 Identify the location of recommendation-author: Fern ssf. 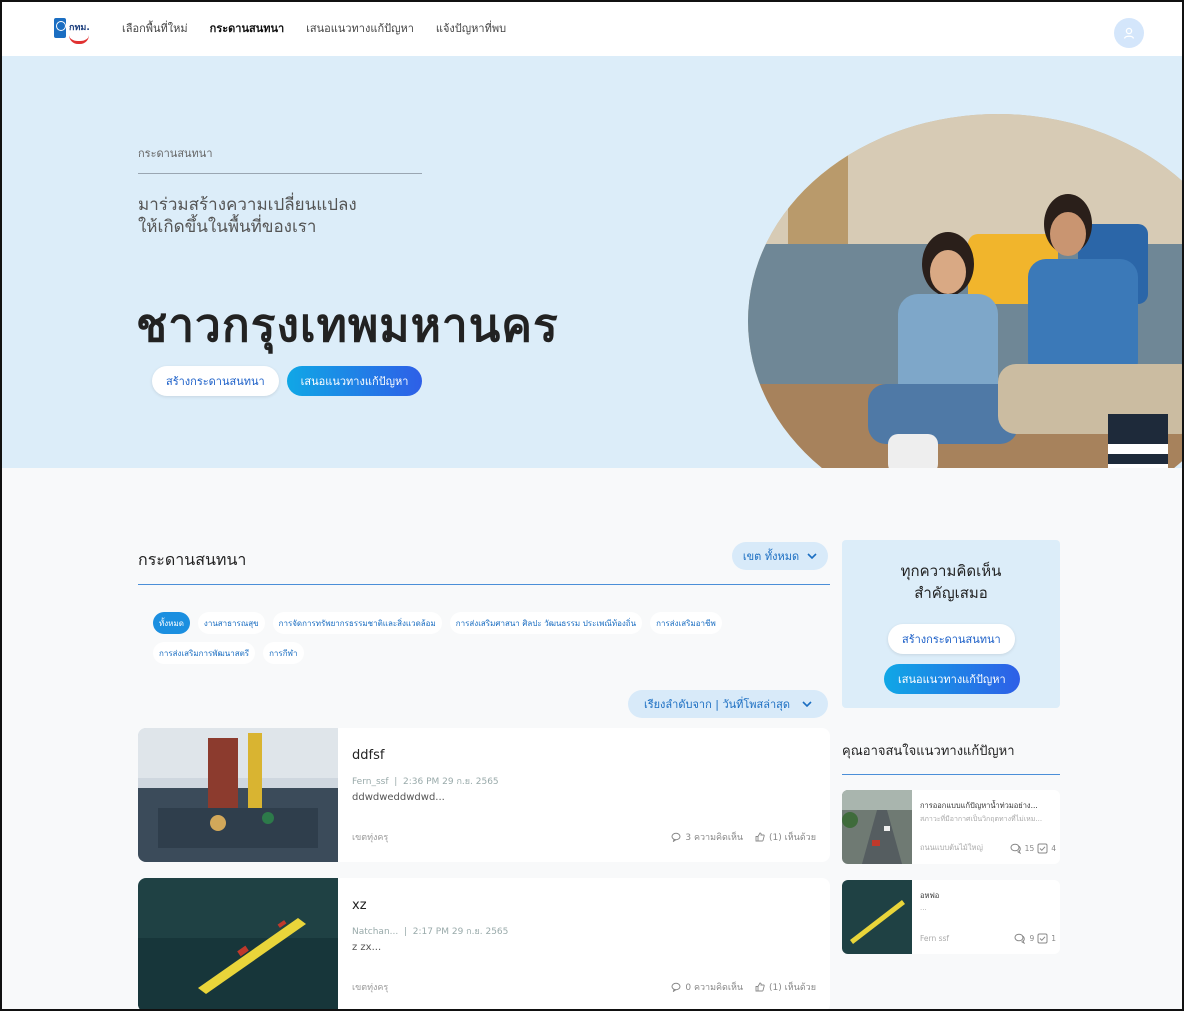
(935, 938).